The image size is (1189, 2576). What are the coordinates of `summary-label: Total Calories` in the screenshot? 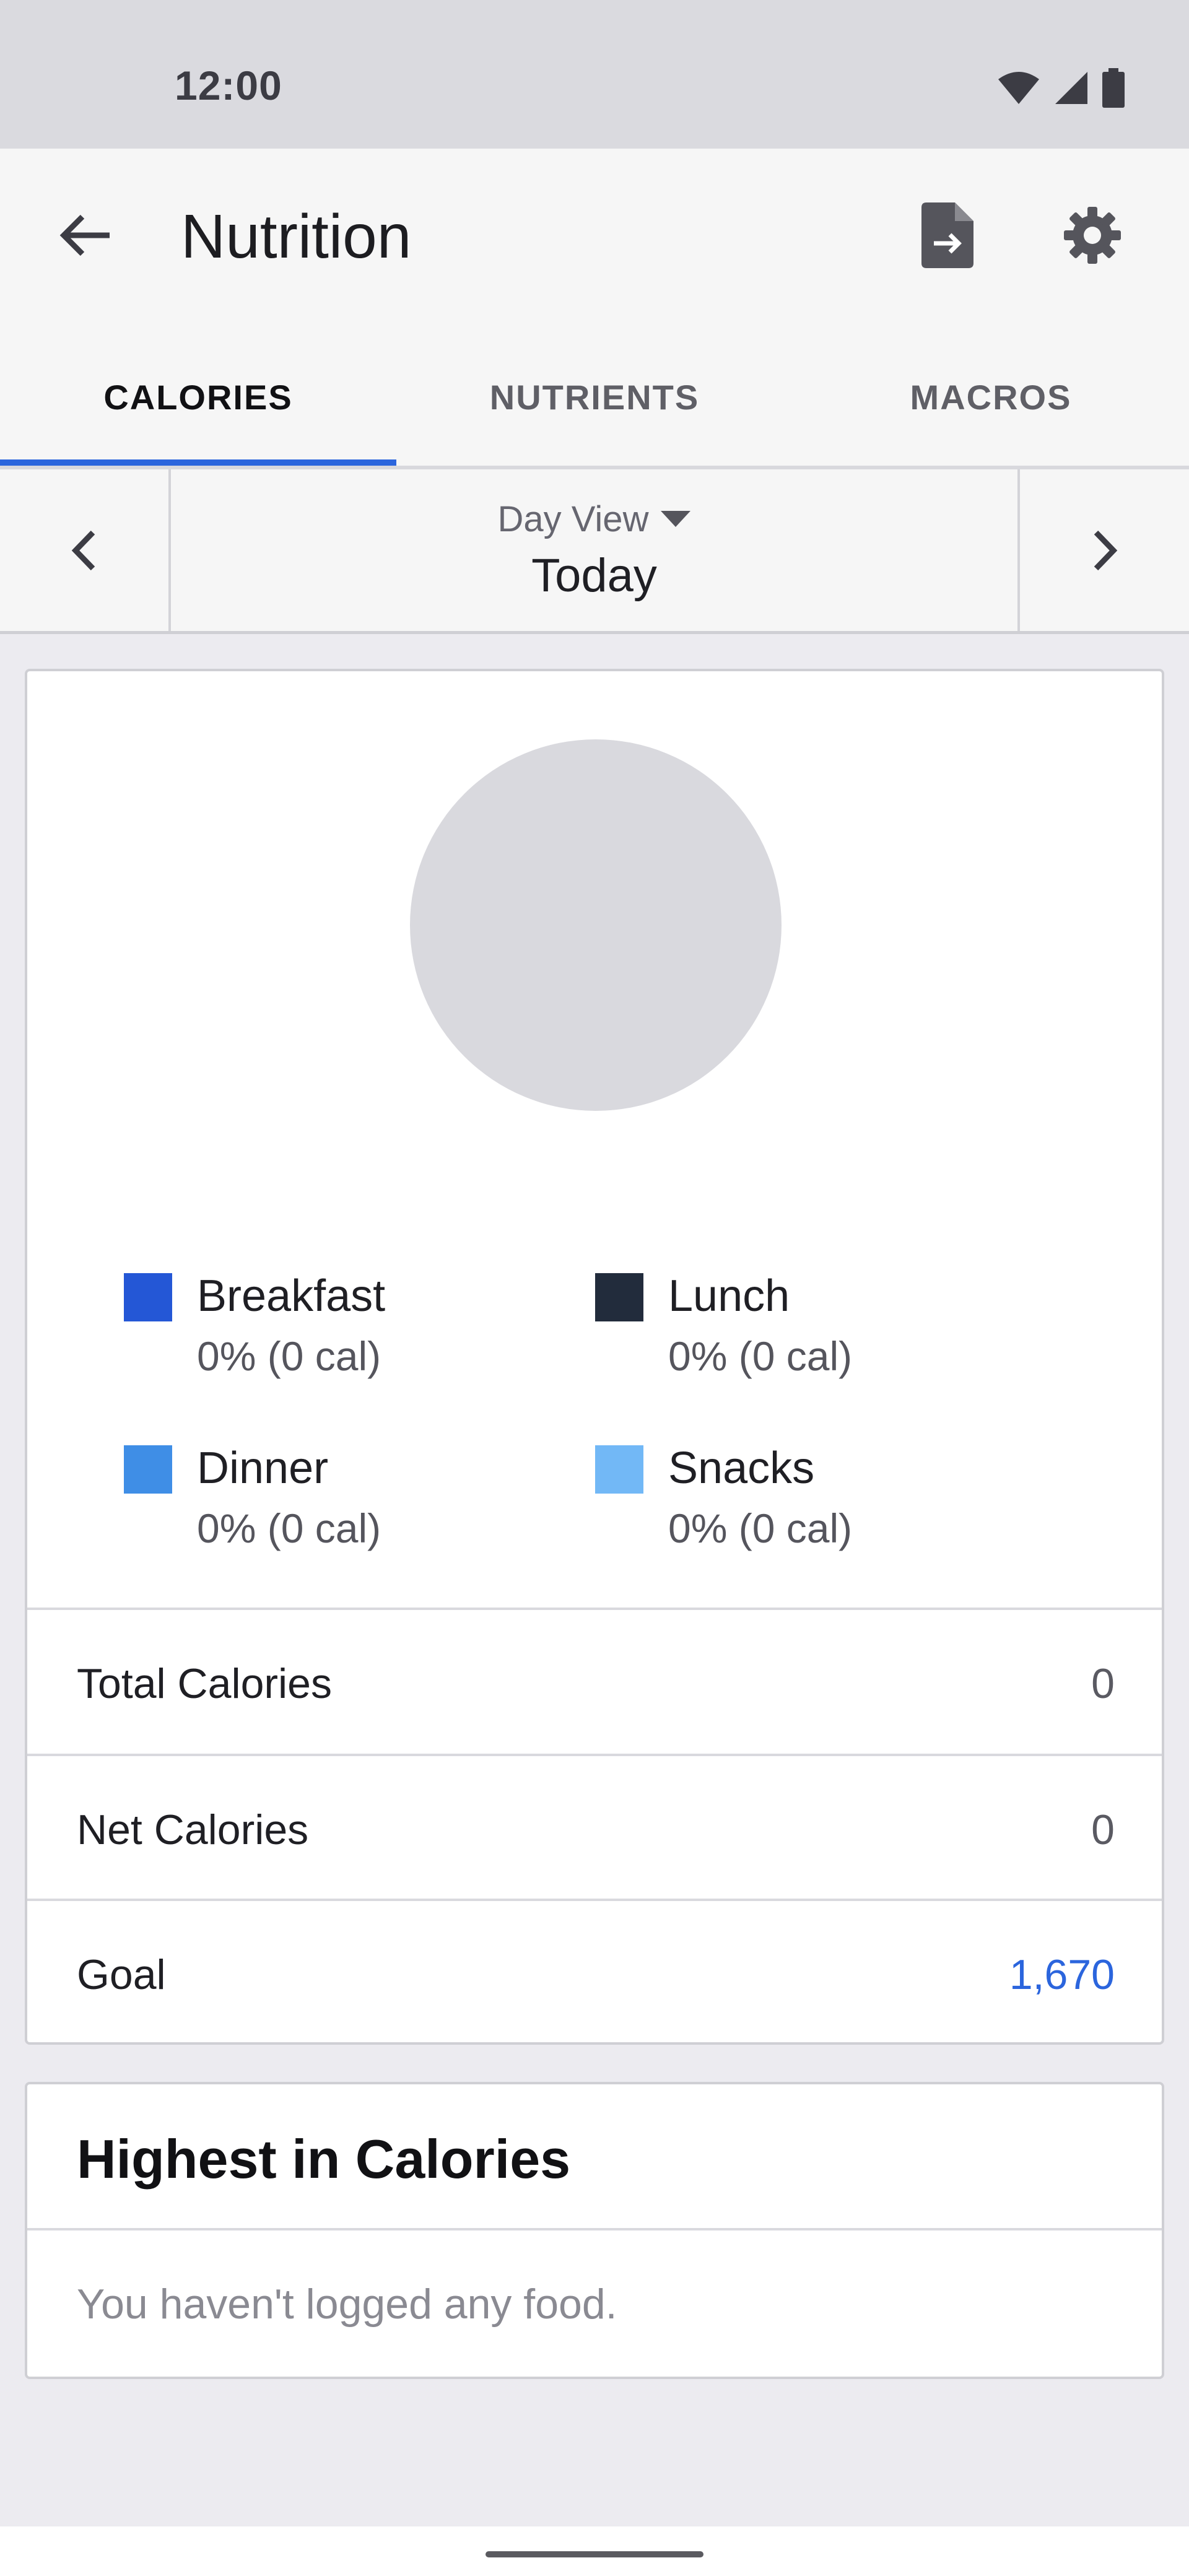 It's located at (204, 1683).